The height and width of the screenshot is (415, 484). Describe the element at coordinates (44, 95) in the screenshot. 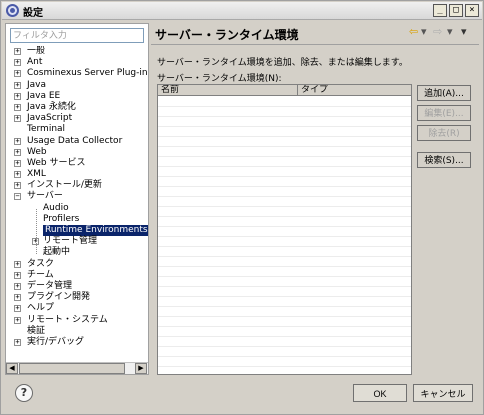

I see `tree-item-label: Java EE` at that location.